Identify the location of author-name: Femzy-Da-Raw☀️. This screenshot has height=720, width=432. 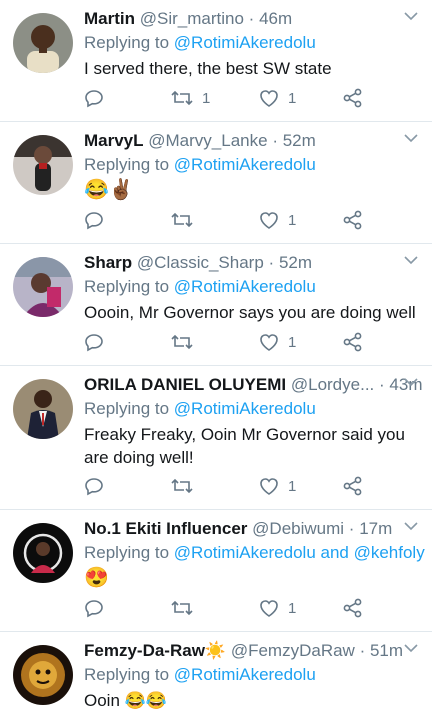
(155, 650).